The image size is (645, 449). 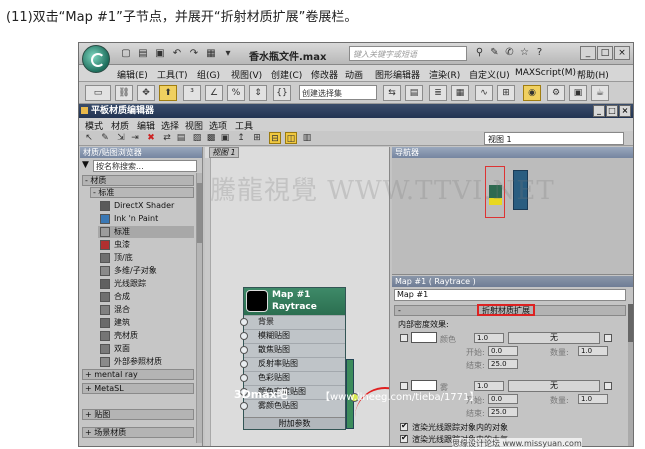 I want to click on menu-create: 创建(C), so click(x=286, y=74).